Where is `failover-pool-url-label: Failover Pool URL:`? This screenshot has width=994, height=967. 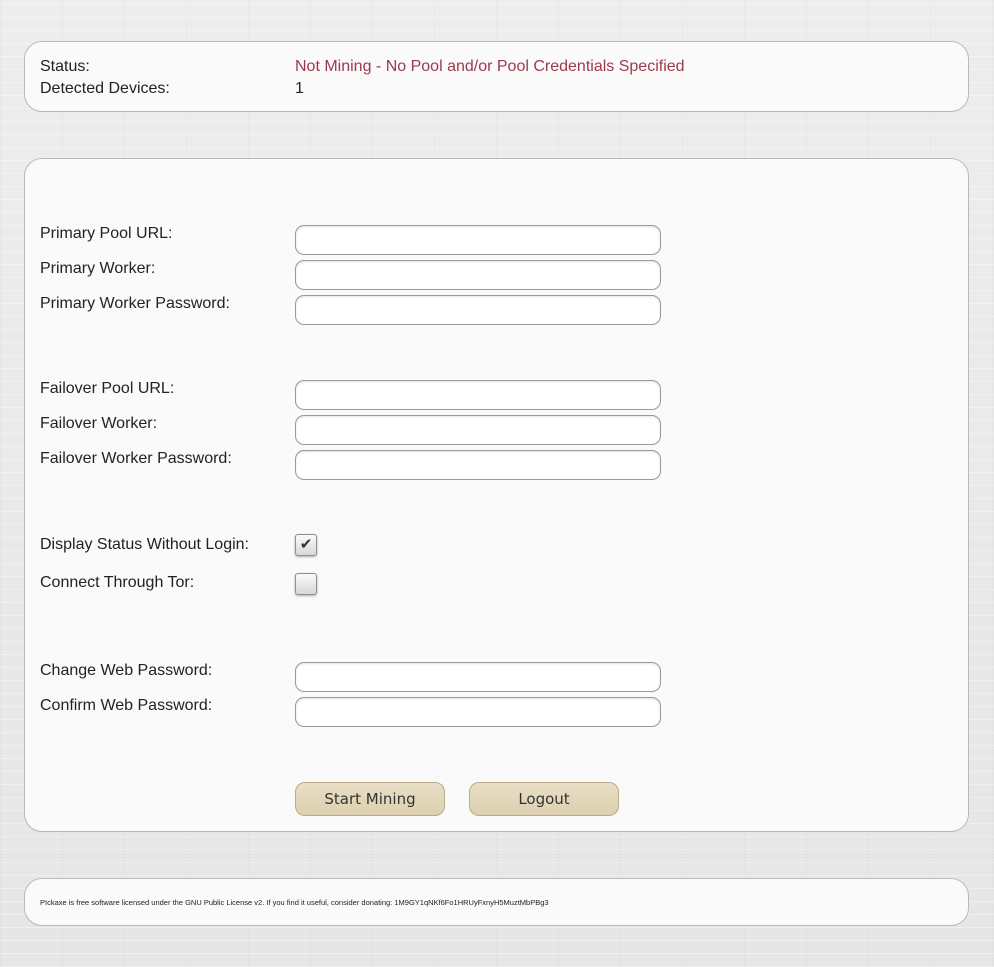 failover-pool-url-label: Failover Pool URL: is located at coordinates (107, 388).